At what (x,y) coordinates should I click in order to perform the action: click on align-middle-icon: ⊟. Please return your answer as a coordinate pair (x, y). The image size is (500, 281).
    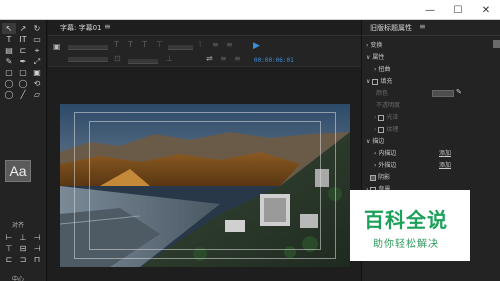
    Looking at the image, I should click on (23, 248).